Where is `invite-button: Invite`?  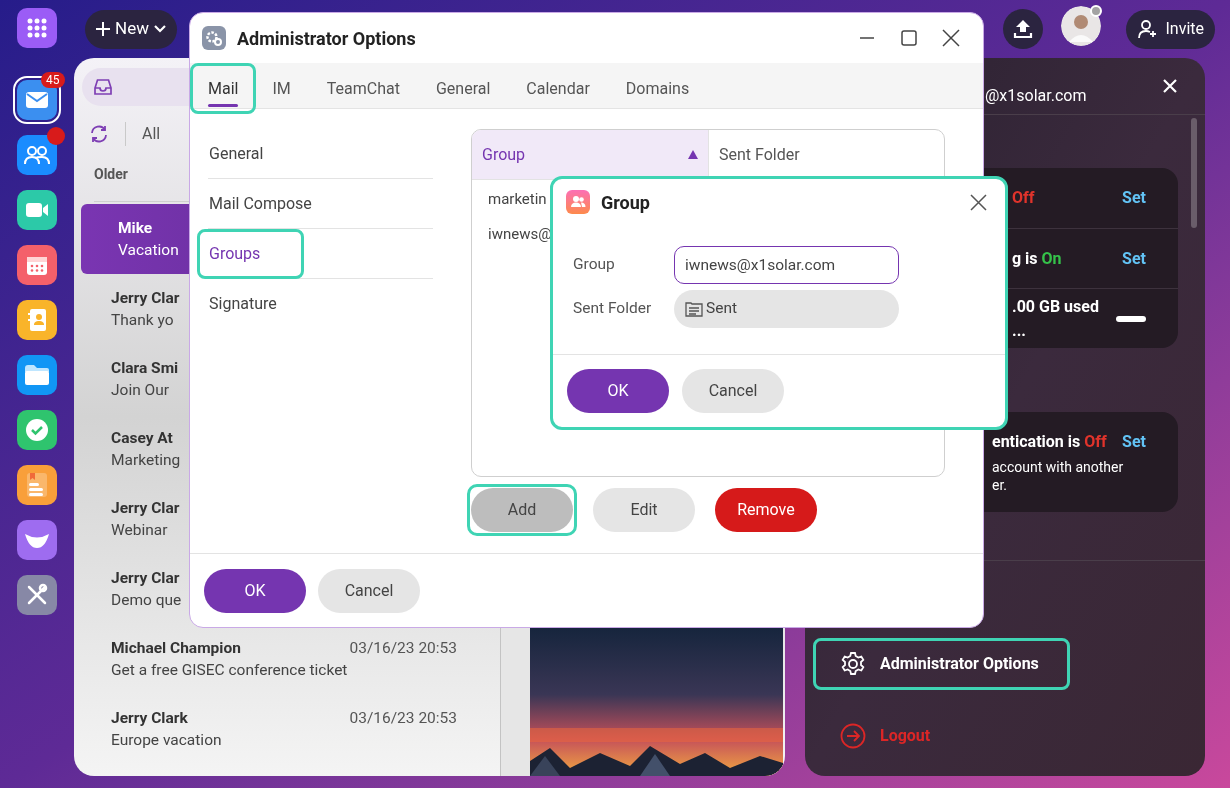 invite-button: Invite is located at coordinates (1170, 29).